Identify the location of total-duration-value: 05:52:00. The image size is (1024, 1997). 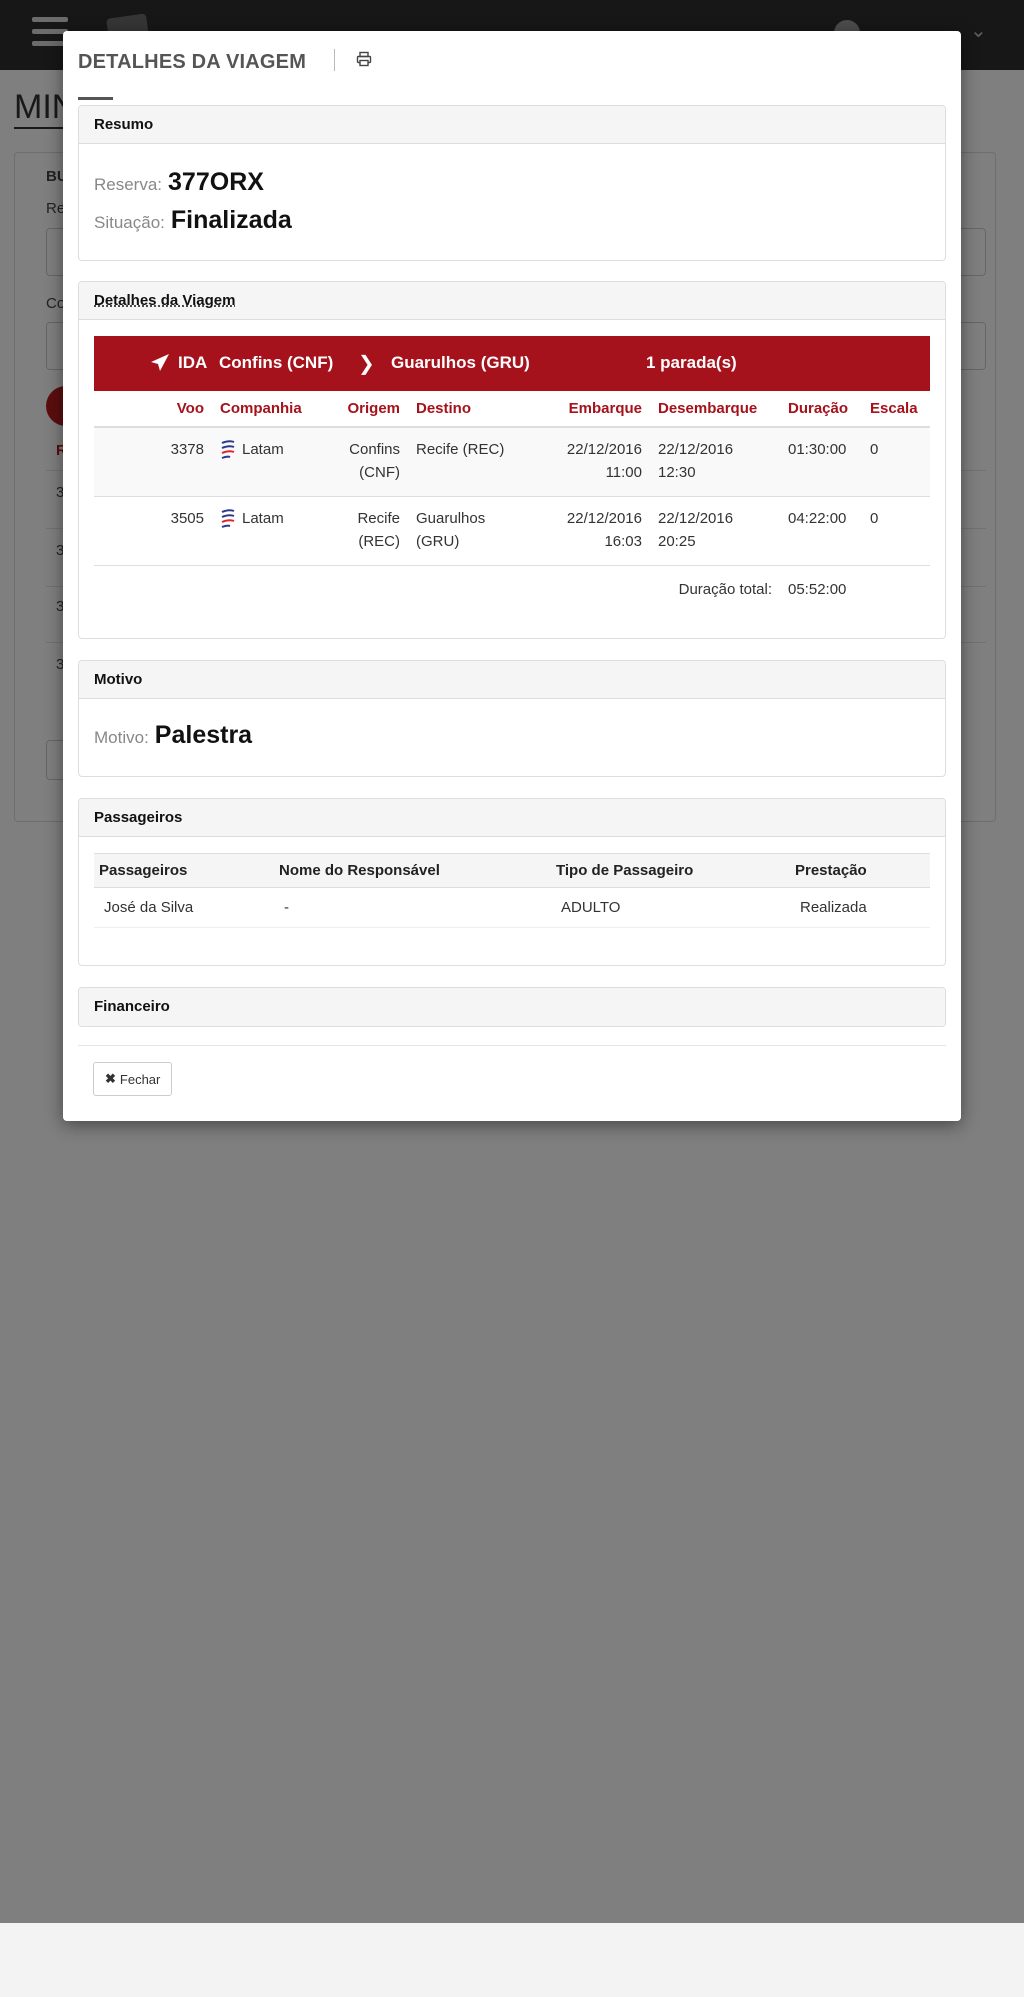
(817, 589).